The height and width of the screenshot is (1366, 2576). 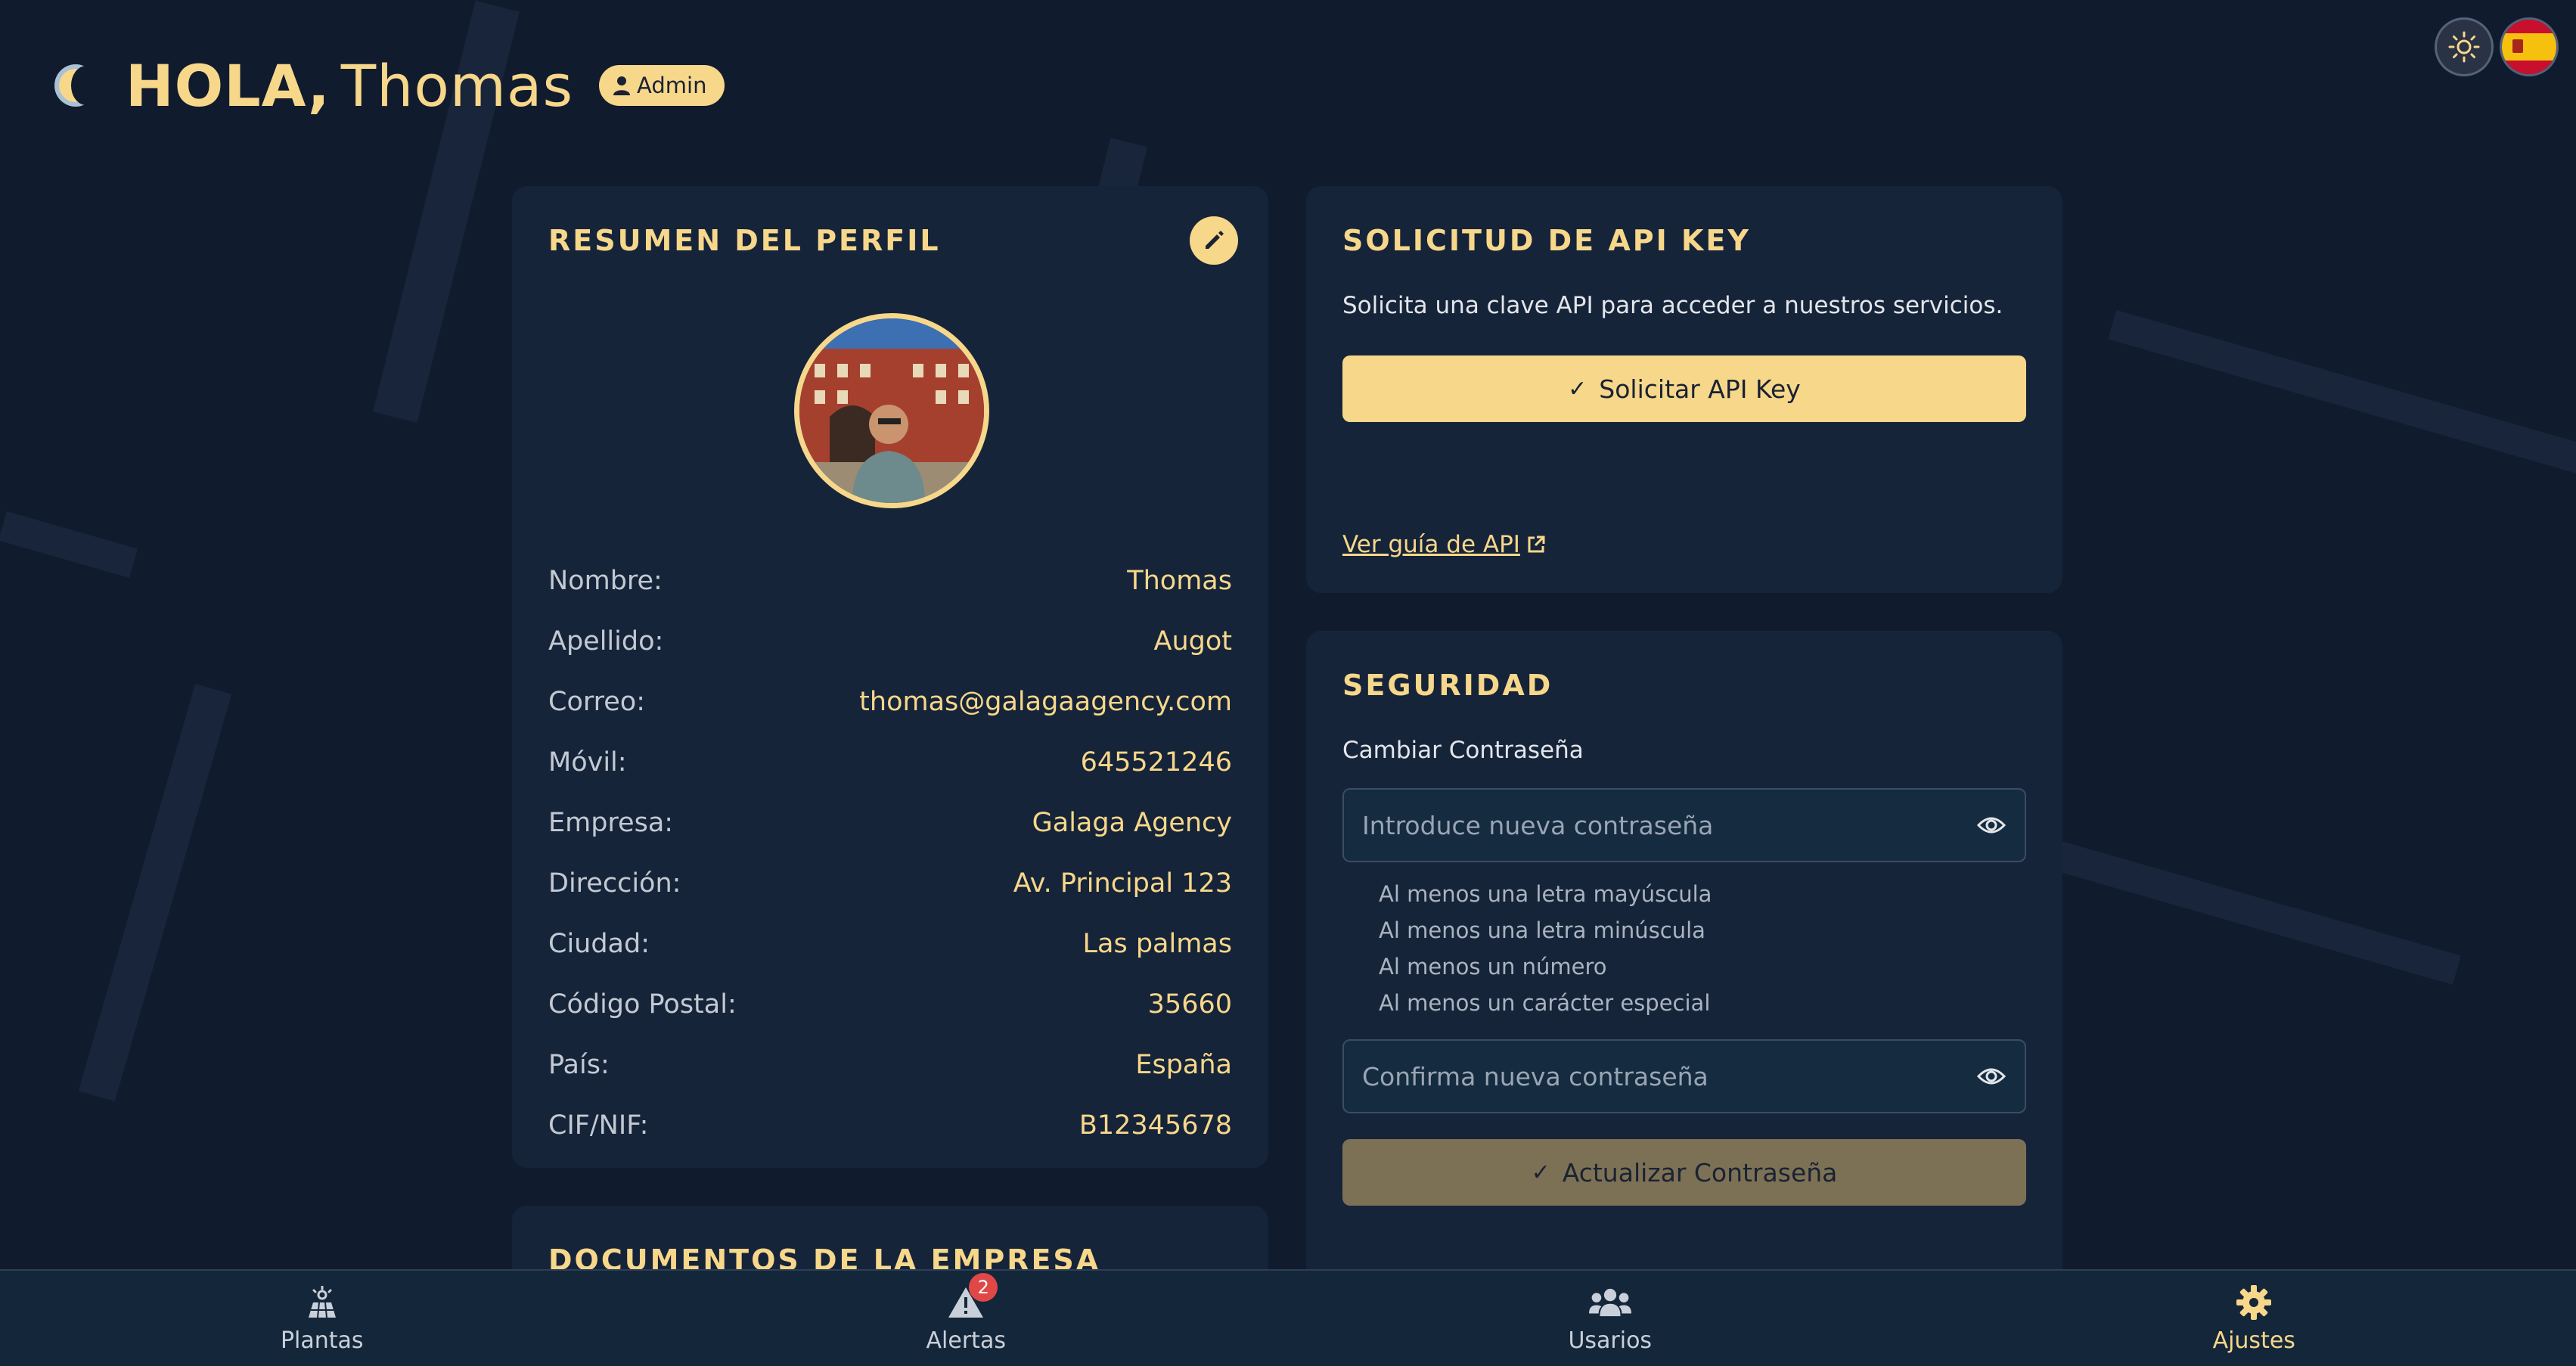 I want to click on top-right-controls, so click(x=2496, y=47).